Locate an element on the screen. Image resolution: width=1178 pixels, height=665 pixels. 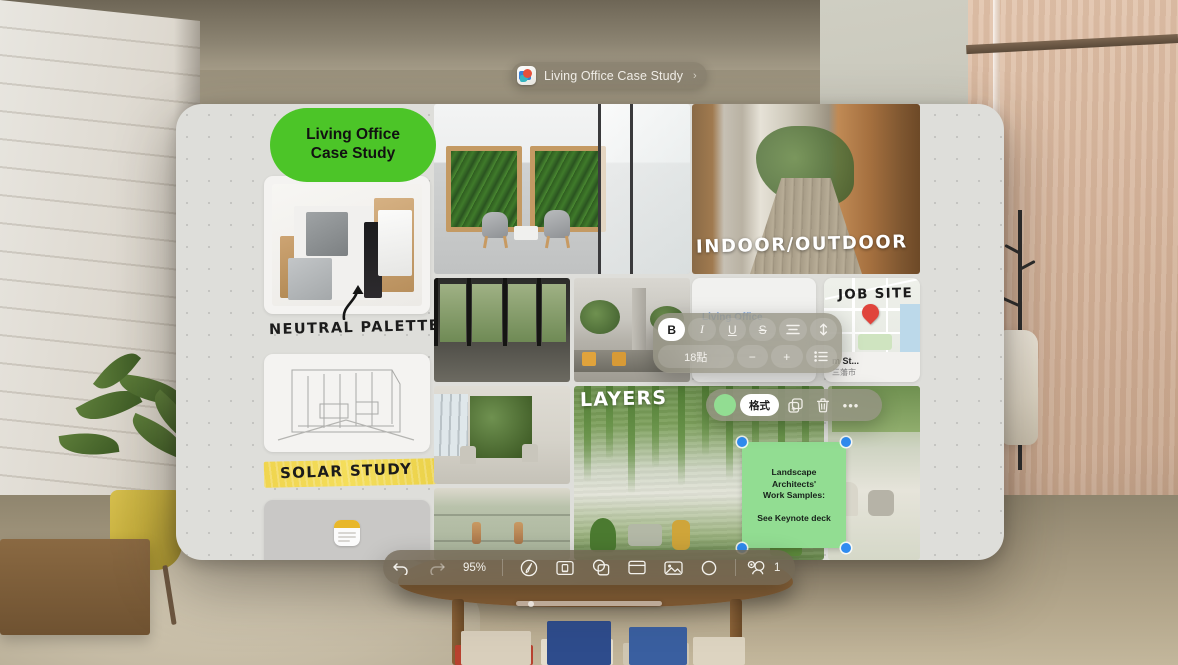
solar-study-sketch-card is located at coordinates (347, 403).